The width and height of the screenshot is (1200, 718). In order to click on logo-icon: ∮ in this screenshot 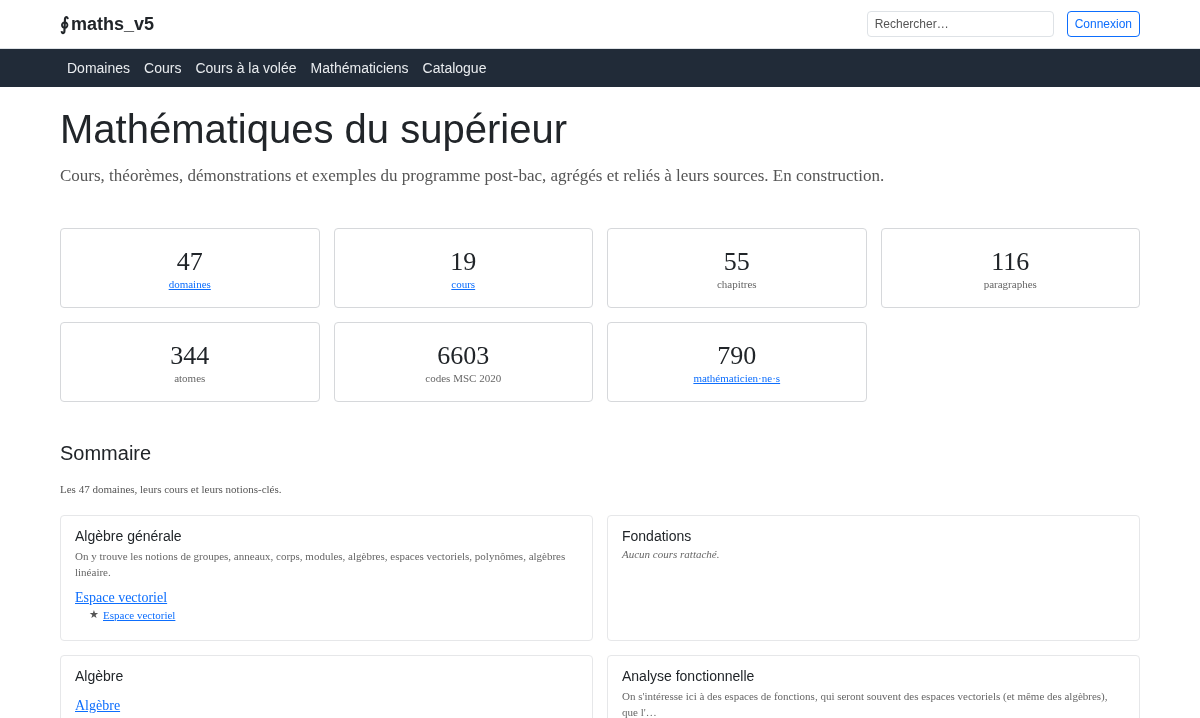, I will do `click(64, 24)`.